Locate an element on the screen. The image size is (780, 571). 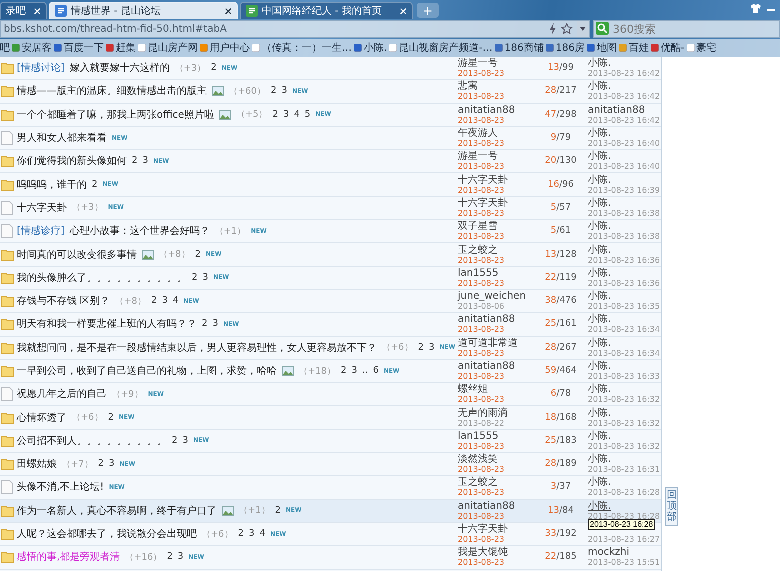
search-field: 360搜索 is located at coordinates (686, 29).